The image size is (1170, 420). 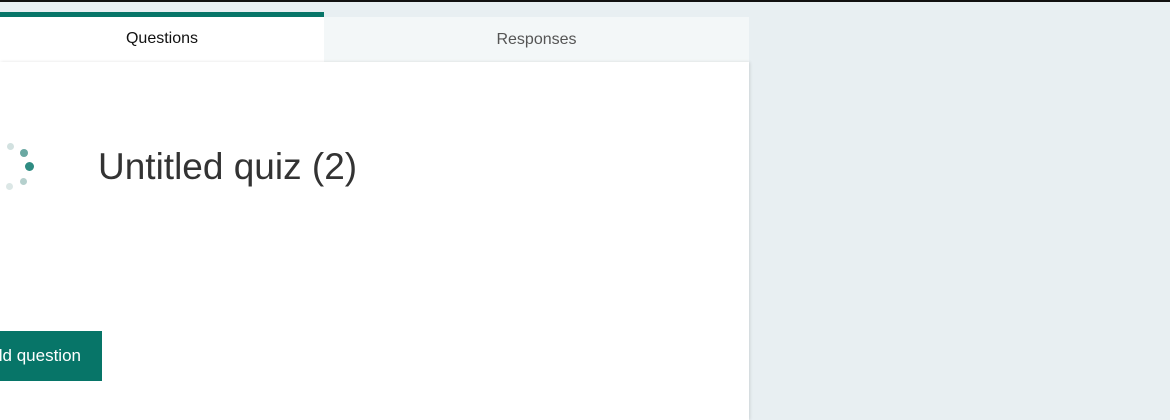 I want to click on tab-responses: Responses, so click(x=536, y=39).